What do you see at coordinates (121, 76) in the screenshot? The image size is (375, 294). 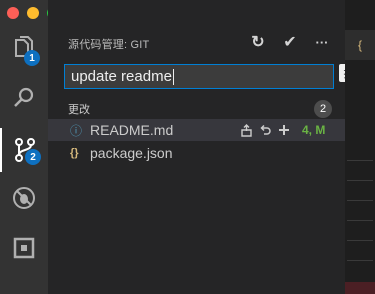 I see `commit-message-text: update readme` at bounding box center [121, 76].